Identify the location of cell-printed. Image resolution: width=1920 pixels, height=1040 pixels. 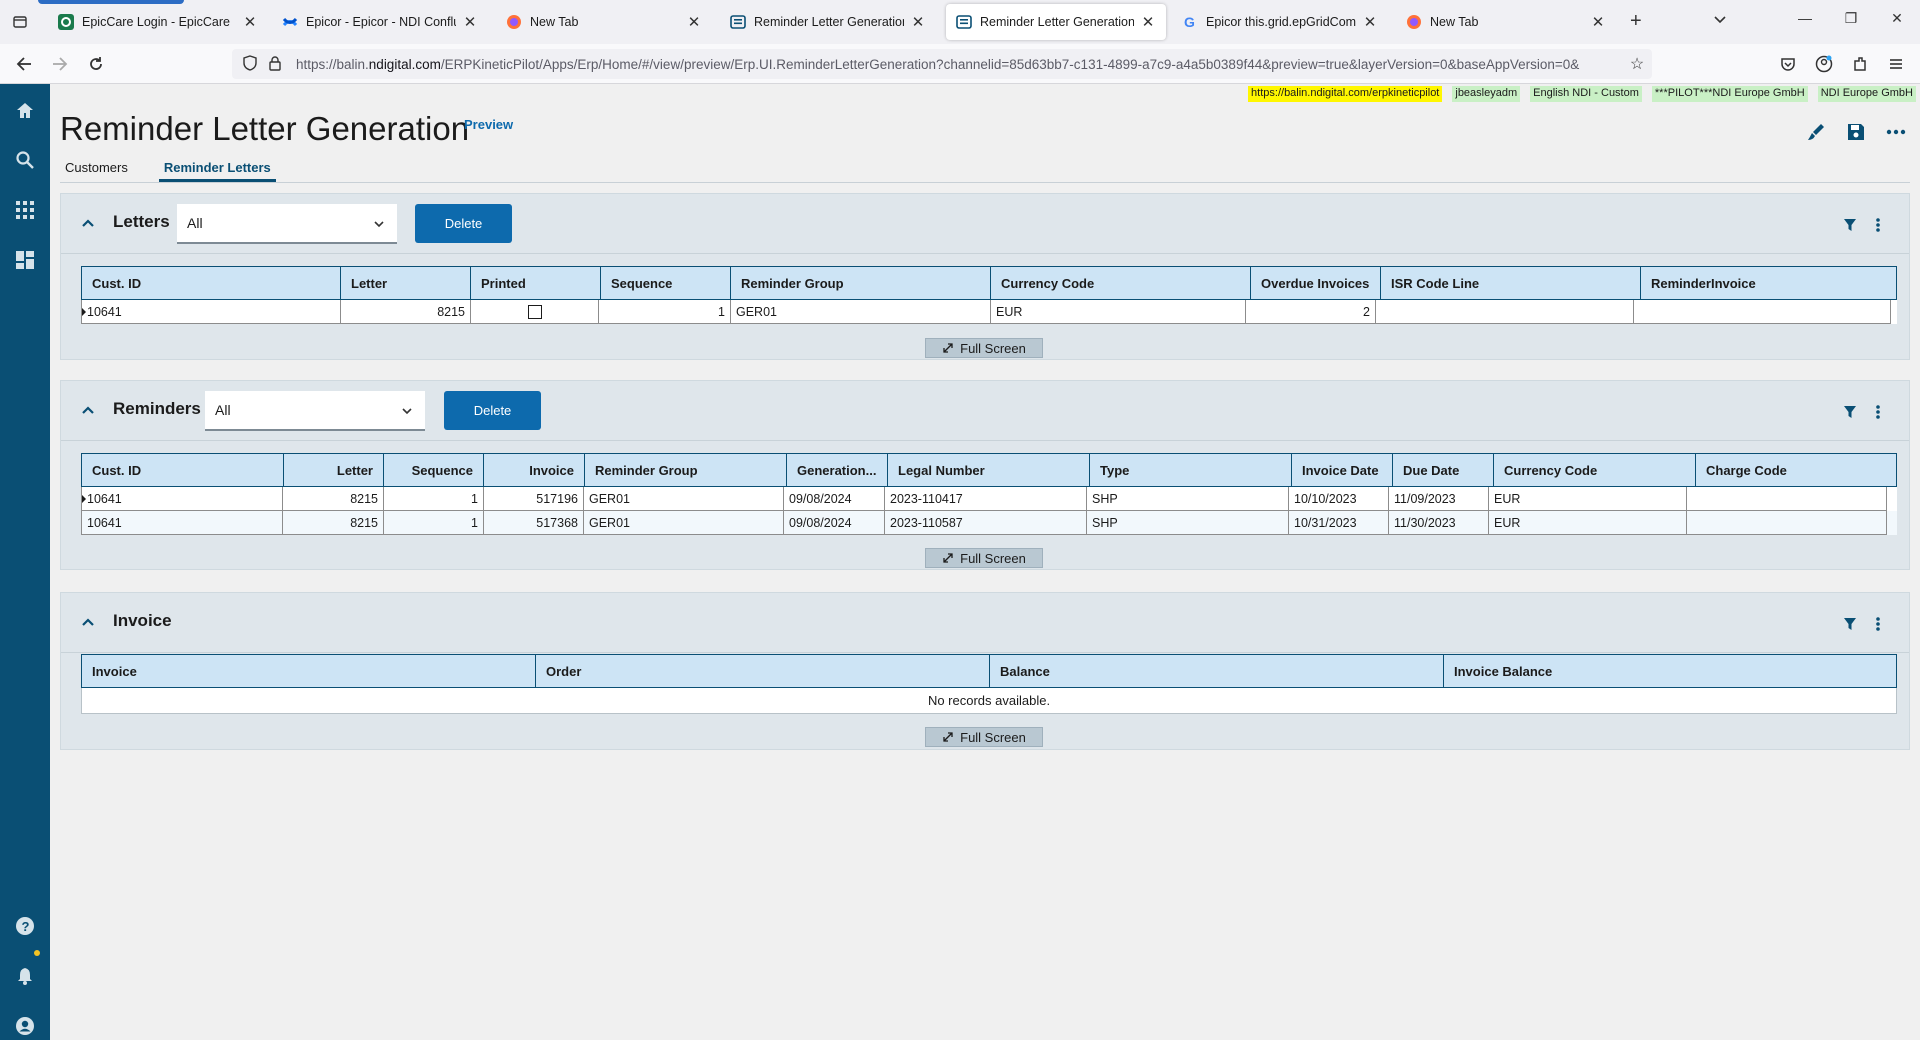
(534, 312).